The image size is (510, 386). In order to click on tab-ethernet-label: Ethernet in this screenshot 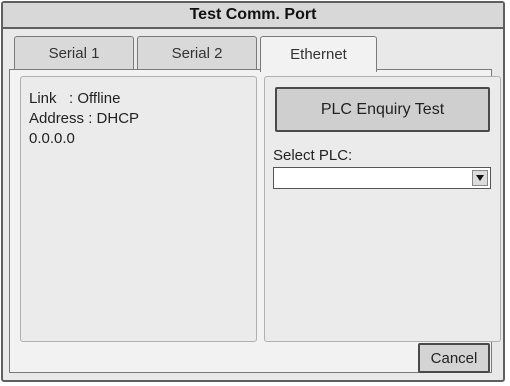, I will do `click(318, 54)`.